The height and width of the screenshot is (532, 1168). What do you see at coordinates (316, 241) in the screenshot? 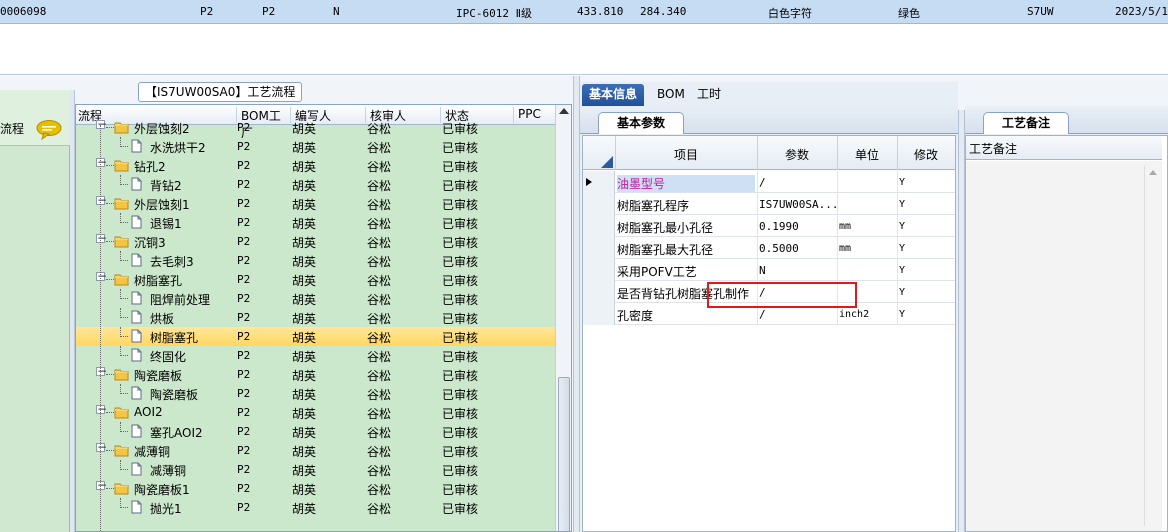
I see `tree-row: − 沉铜3 P2 胡英 谷松 已审核` at bounding box center [316, 241].